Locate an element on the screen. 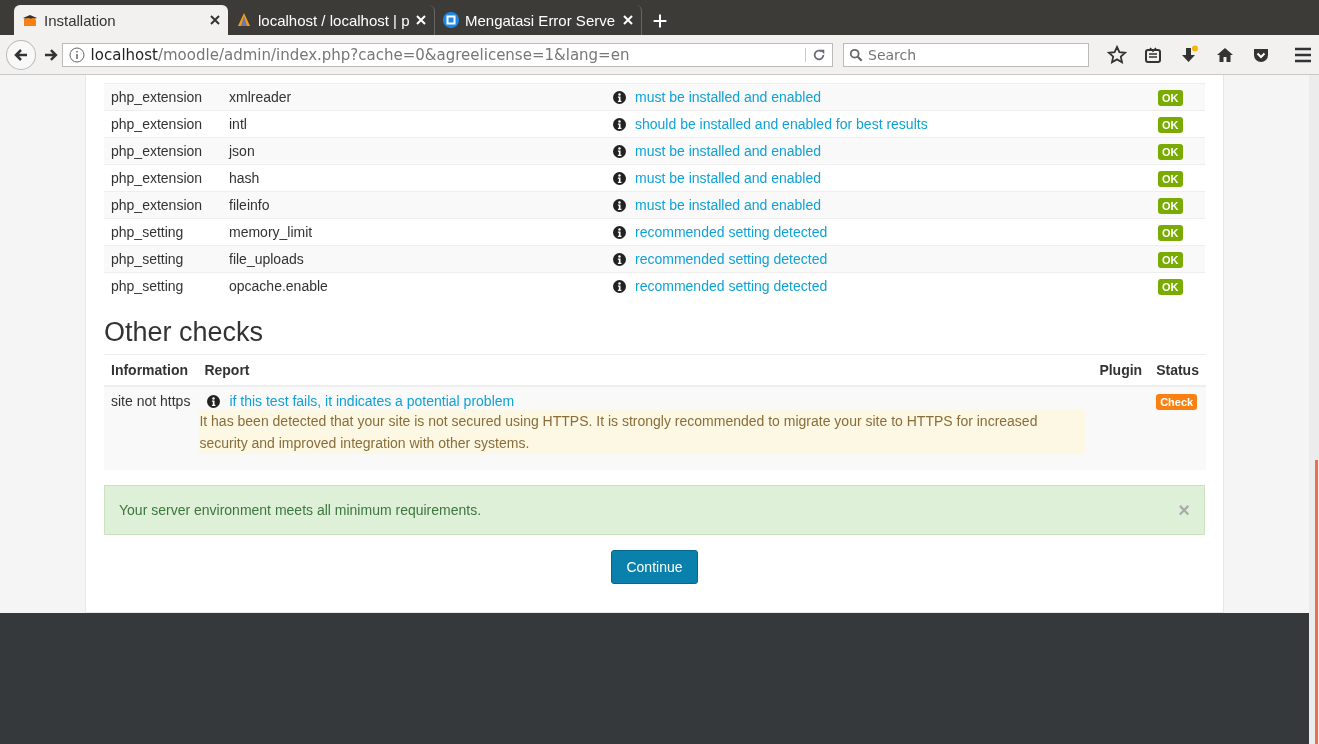  reading-list-icon is located at coordinates (1153, 54).